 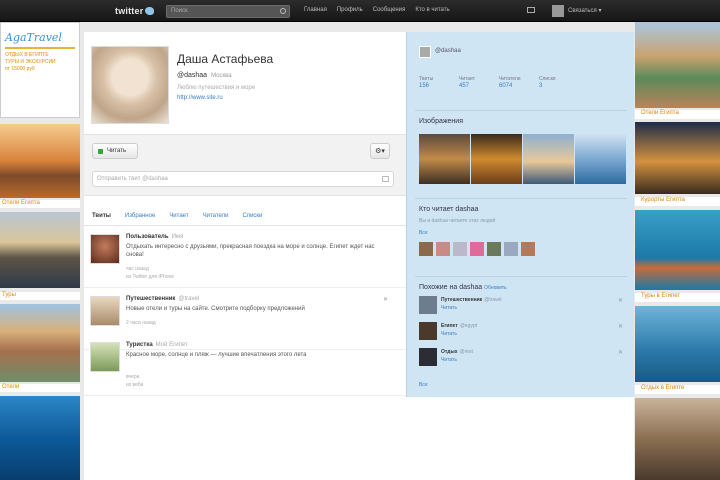 What do you see at coordinates (130, 85) in the screenshot?
I see `profile-photo` at bounding box center [130, 85].